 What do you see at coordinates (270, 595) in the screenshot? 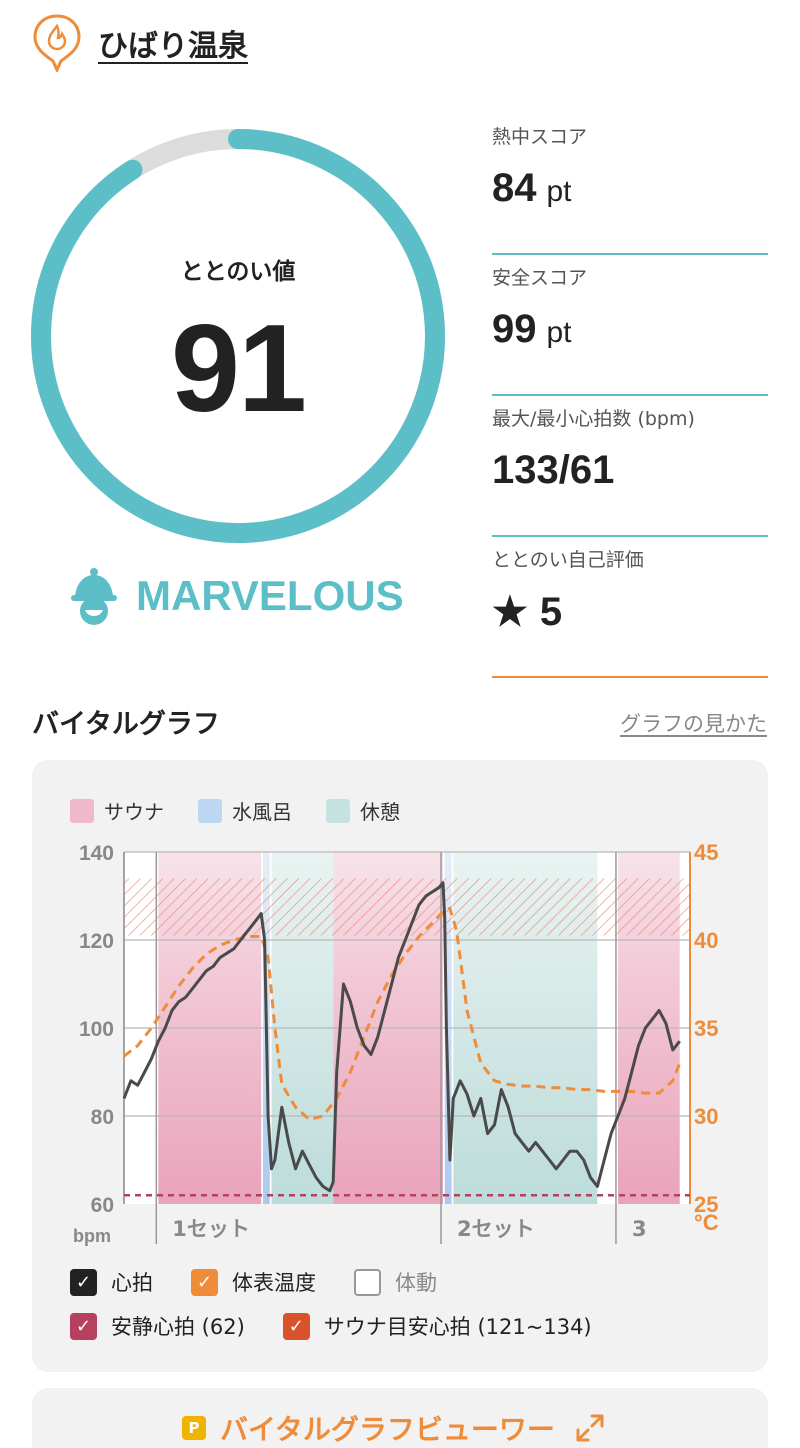
I see `rank-text: MARVELOUS` at bounding box center [270, 595].